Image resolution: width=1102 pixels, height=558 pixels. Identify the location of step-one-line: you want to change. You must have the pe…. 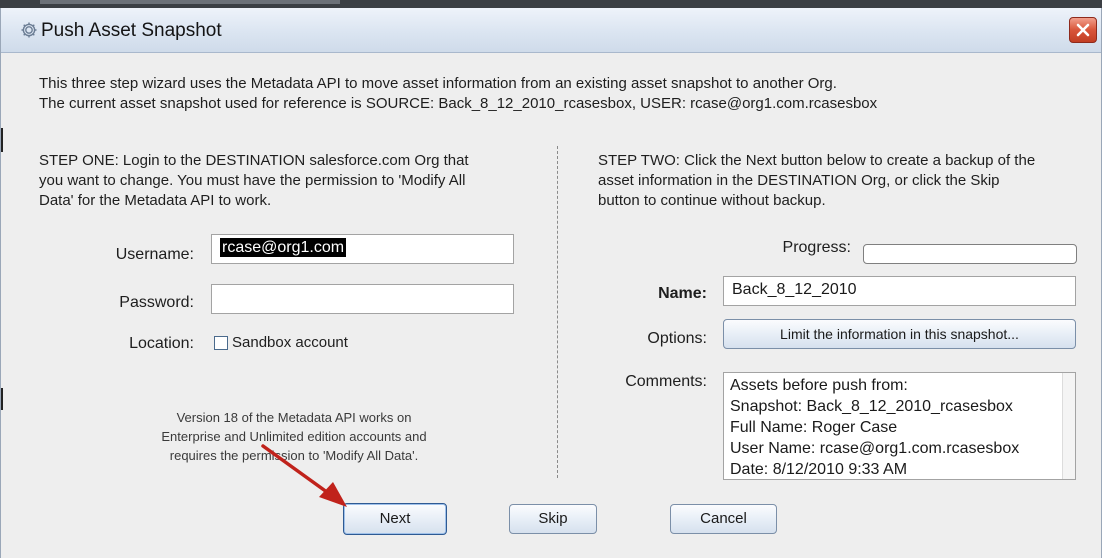
(252, 180).